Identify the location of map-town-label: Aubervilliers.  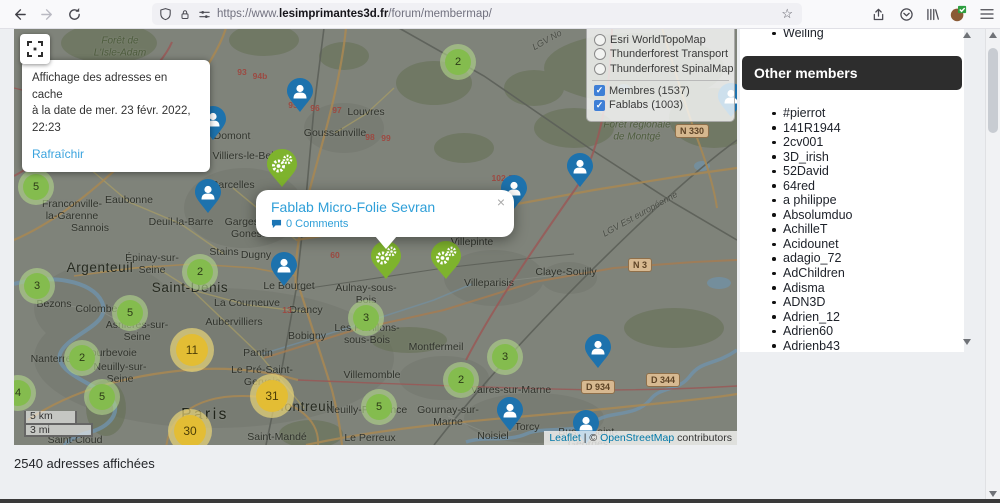
(234, 321).